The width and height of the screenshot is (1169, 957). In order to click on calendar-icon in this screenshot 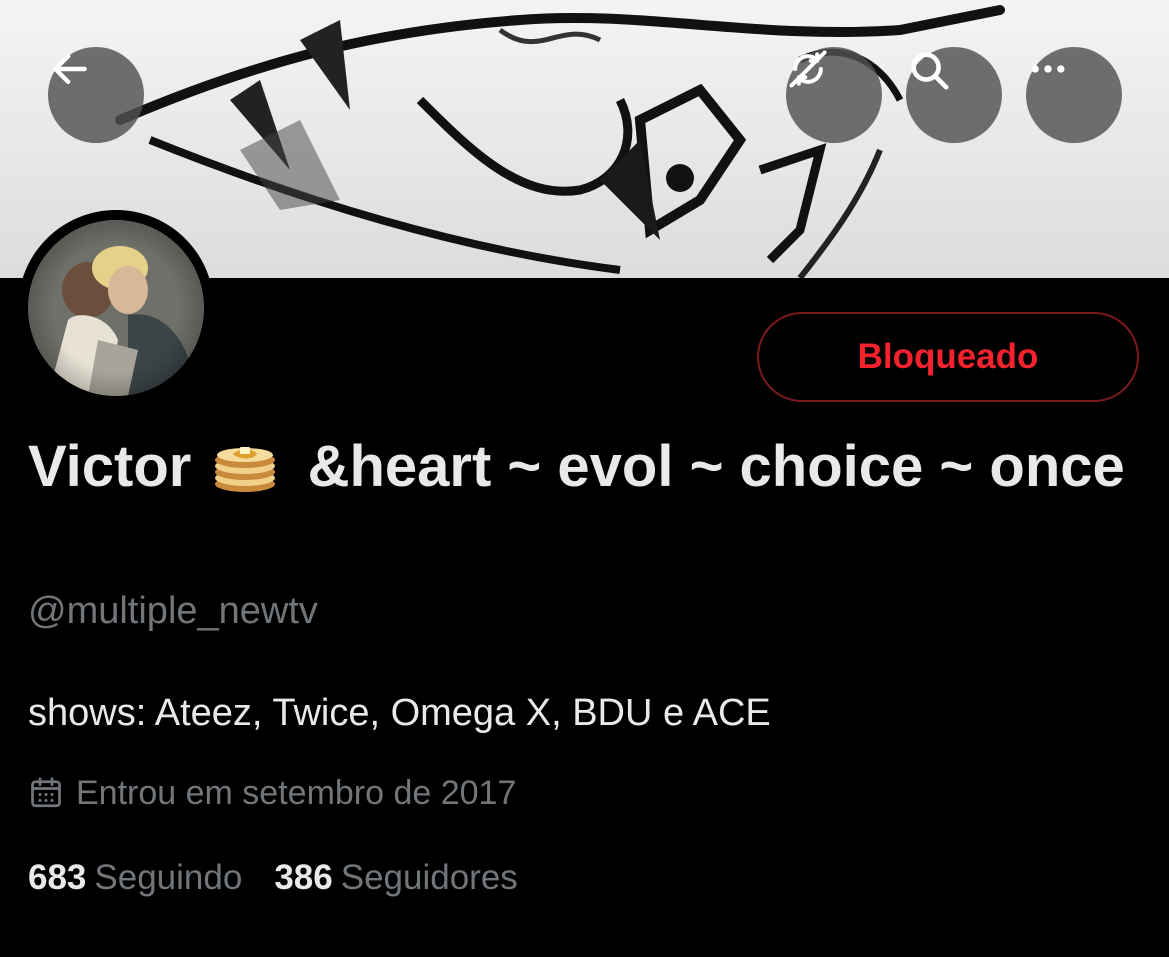, I will do `click(46, 792)`.